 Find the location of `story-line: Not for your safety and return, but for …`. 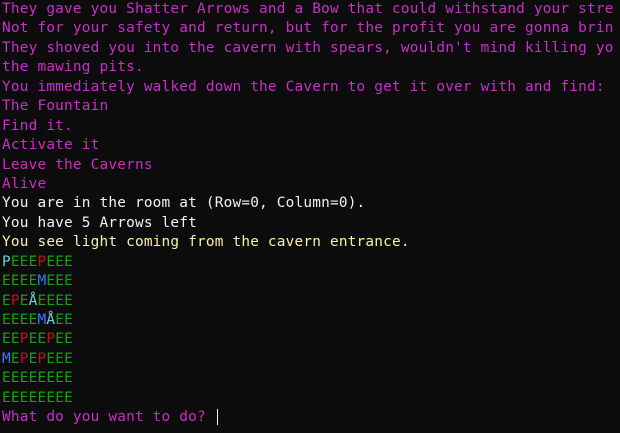

story-line: Not for your safety and return, but for … is located at coordinates (308, 28).